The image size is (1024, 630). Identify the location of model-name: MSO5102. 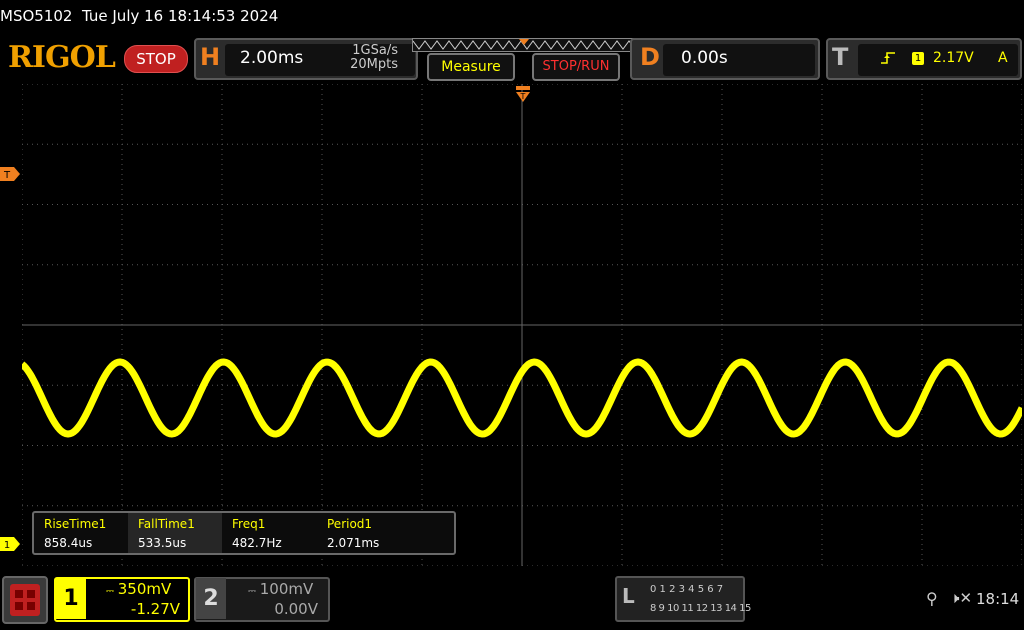
(36, 16).